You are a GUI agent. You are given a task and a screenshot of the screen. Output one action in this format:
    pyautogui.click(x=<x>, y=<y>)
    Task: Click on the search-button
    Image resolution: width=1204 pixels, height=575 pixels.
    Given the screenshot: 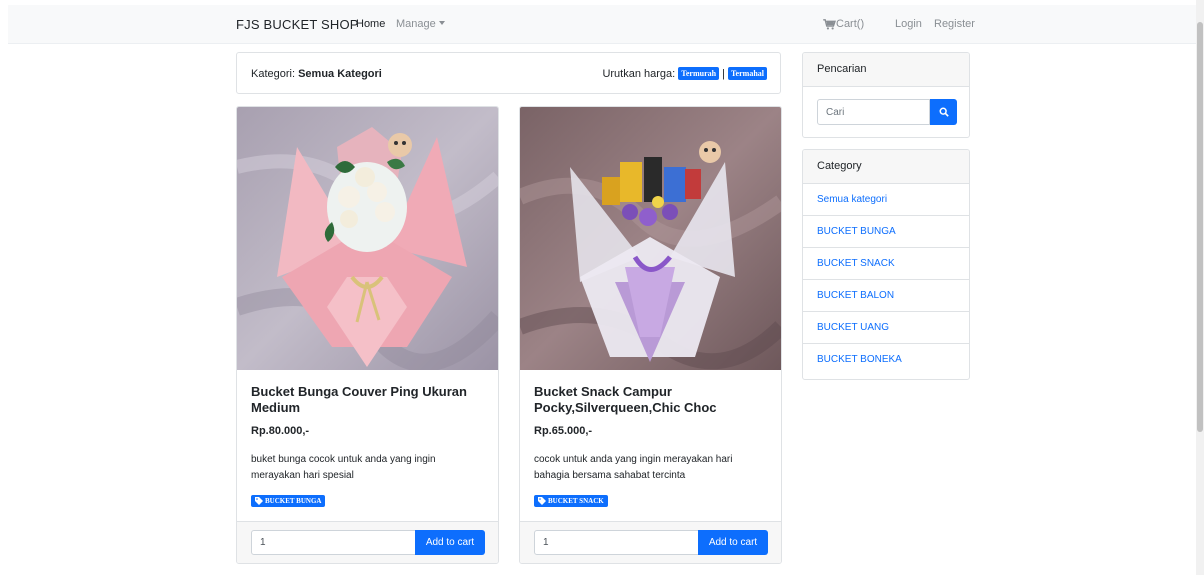 What is the action you would take?
    pyautogui.click(x=943, y=112)
    